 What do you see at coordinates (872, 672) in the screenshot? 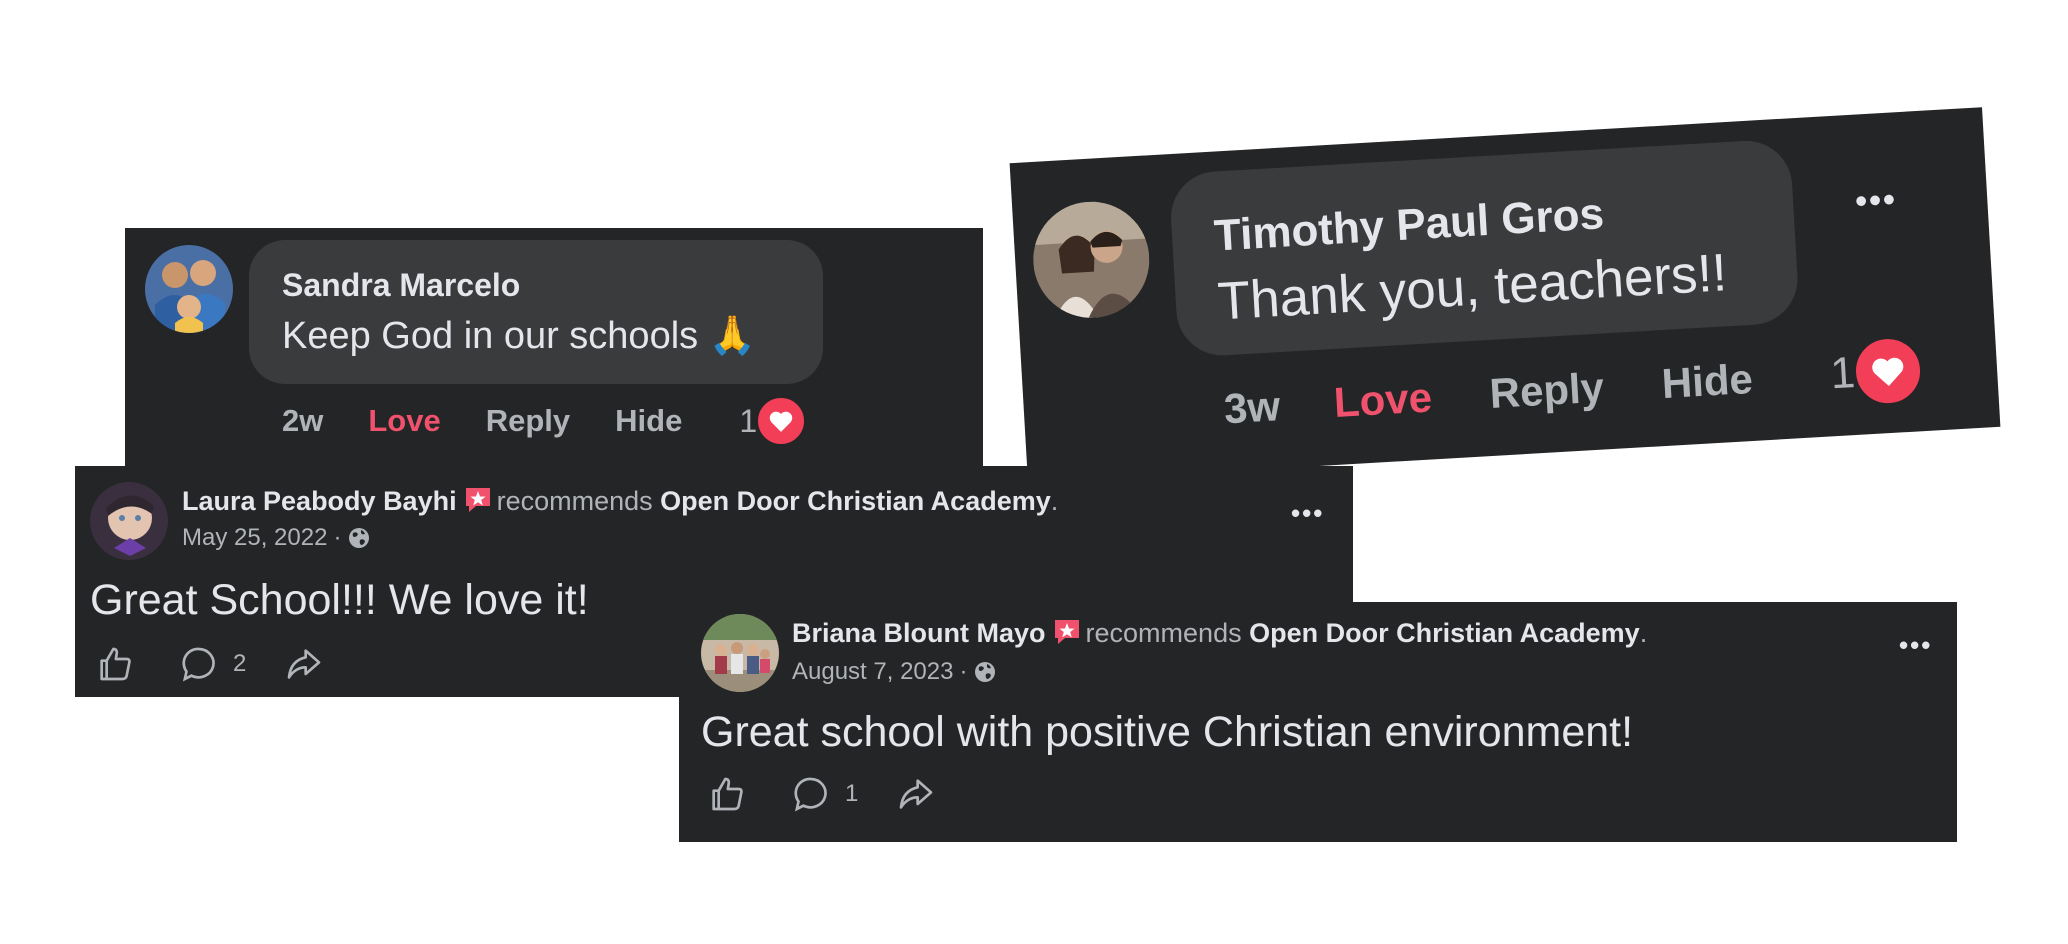
I see `post-date: August 7, 2023` at bounding box center [872, 672].